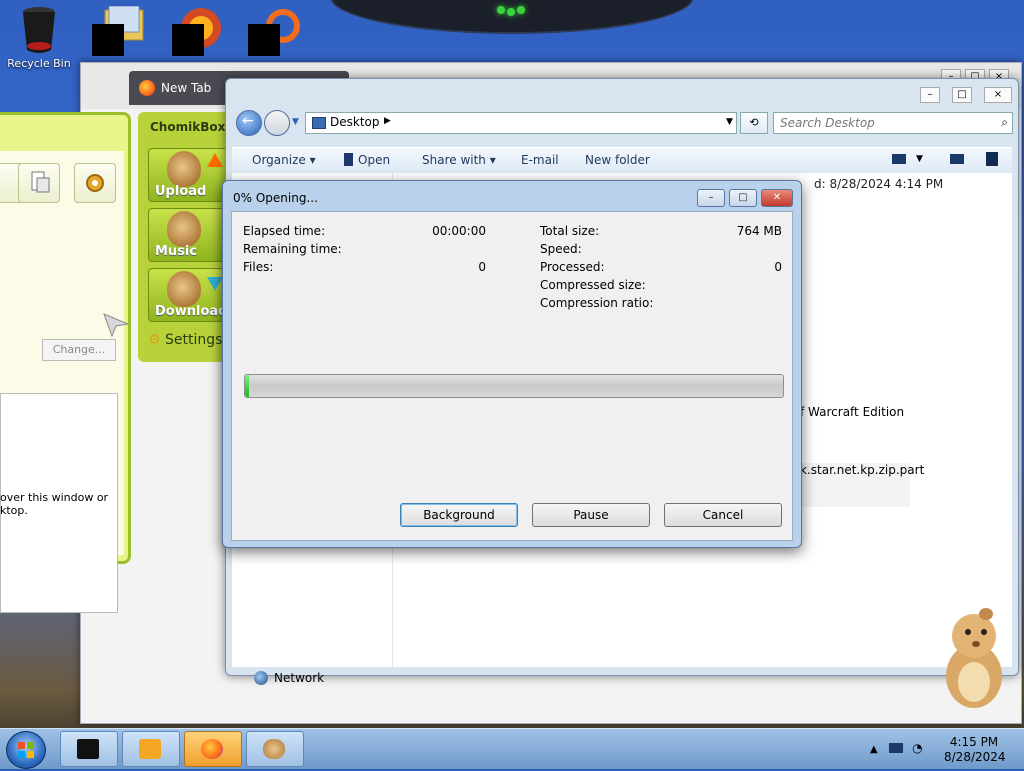 The image size is (1024, 771). I want to click on total-size-label: Total size:, so click(570, 231).